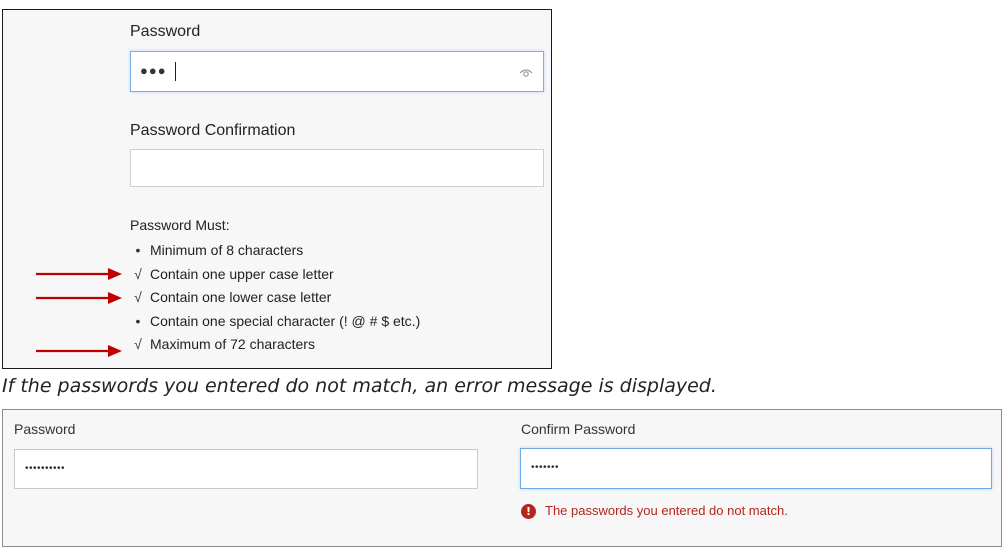 This screenshot has width=1004, height=550. What do you see at coordinates (545, 467) in the screenshot?
I see `confirm-password-masked-value: •••••••` at bounding box center [545, 467].